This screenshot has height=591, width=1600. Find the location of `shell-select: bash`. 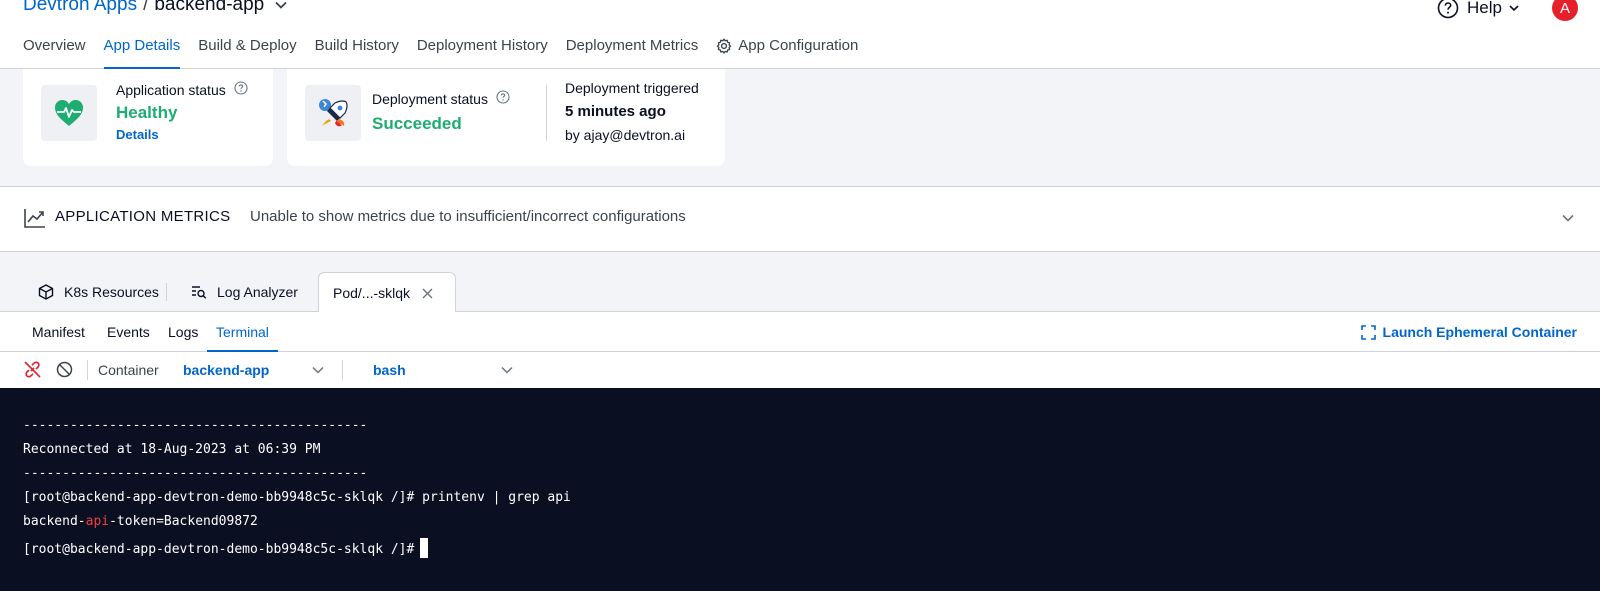

shell-select: bash is located at coordinates (389, 370).